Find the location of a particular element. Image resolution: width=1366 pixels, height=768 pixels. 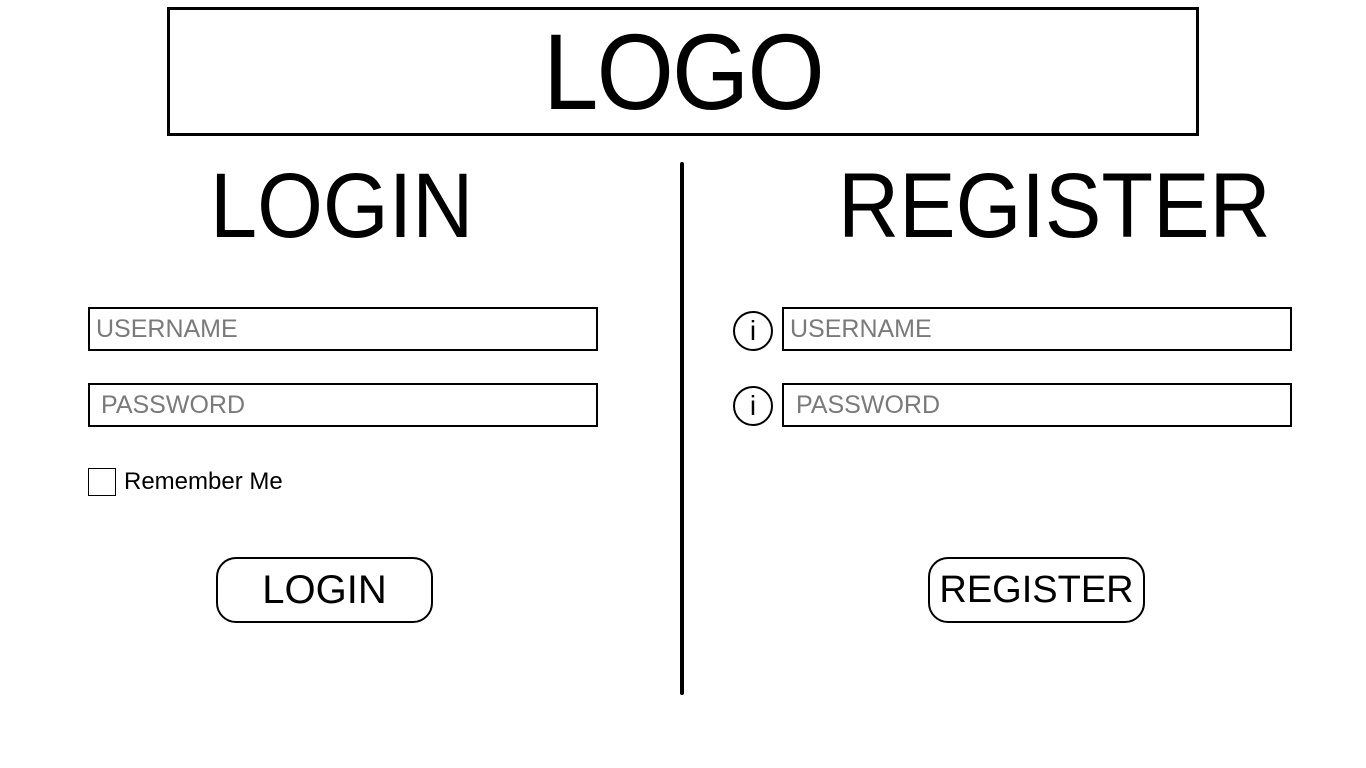

login-username-input is located at coordinates (343, 329).